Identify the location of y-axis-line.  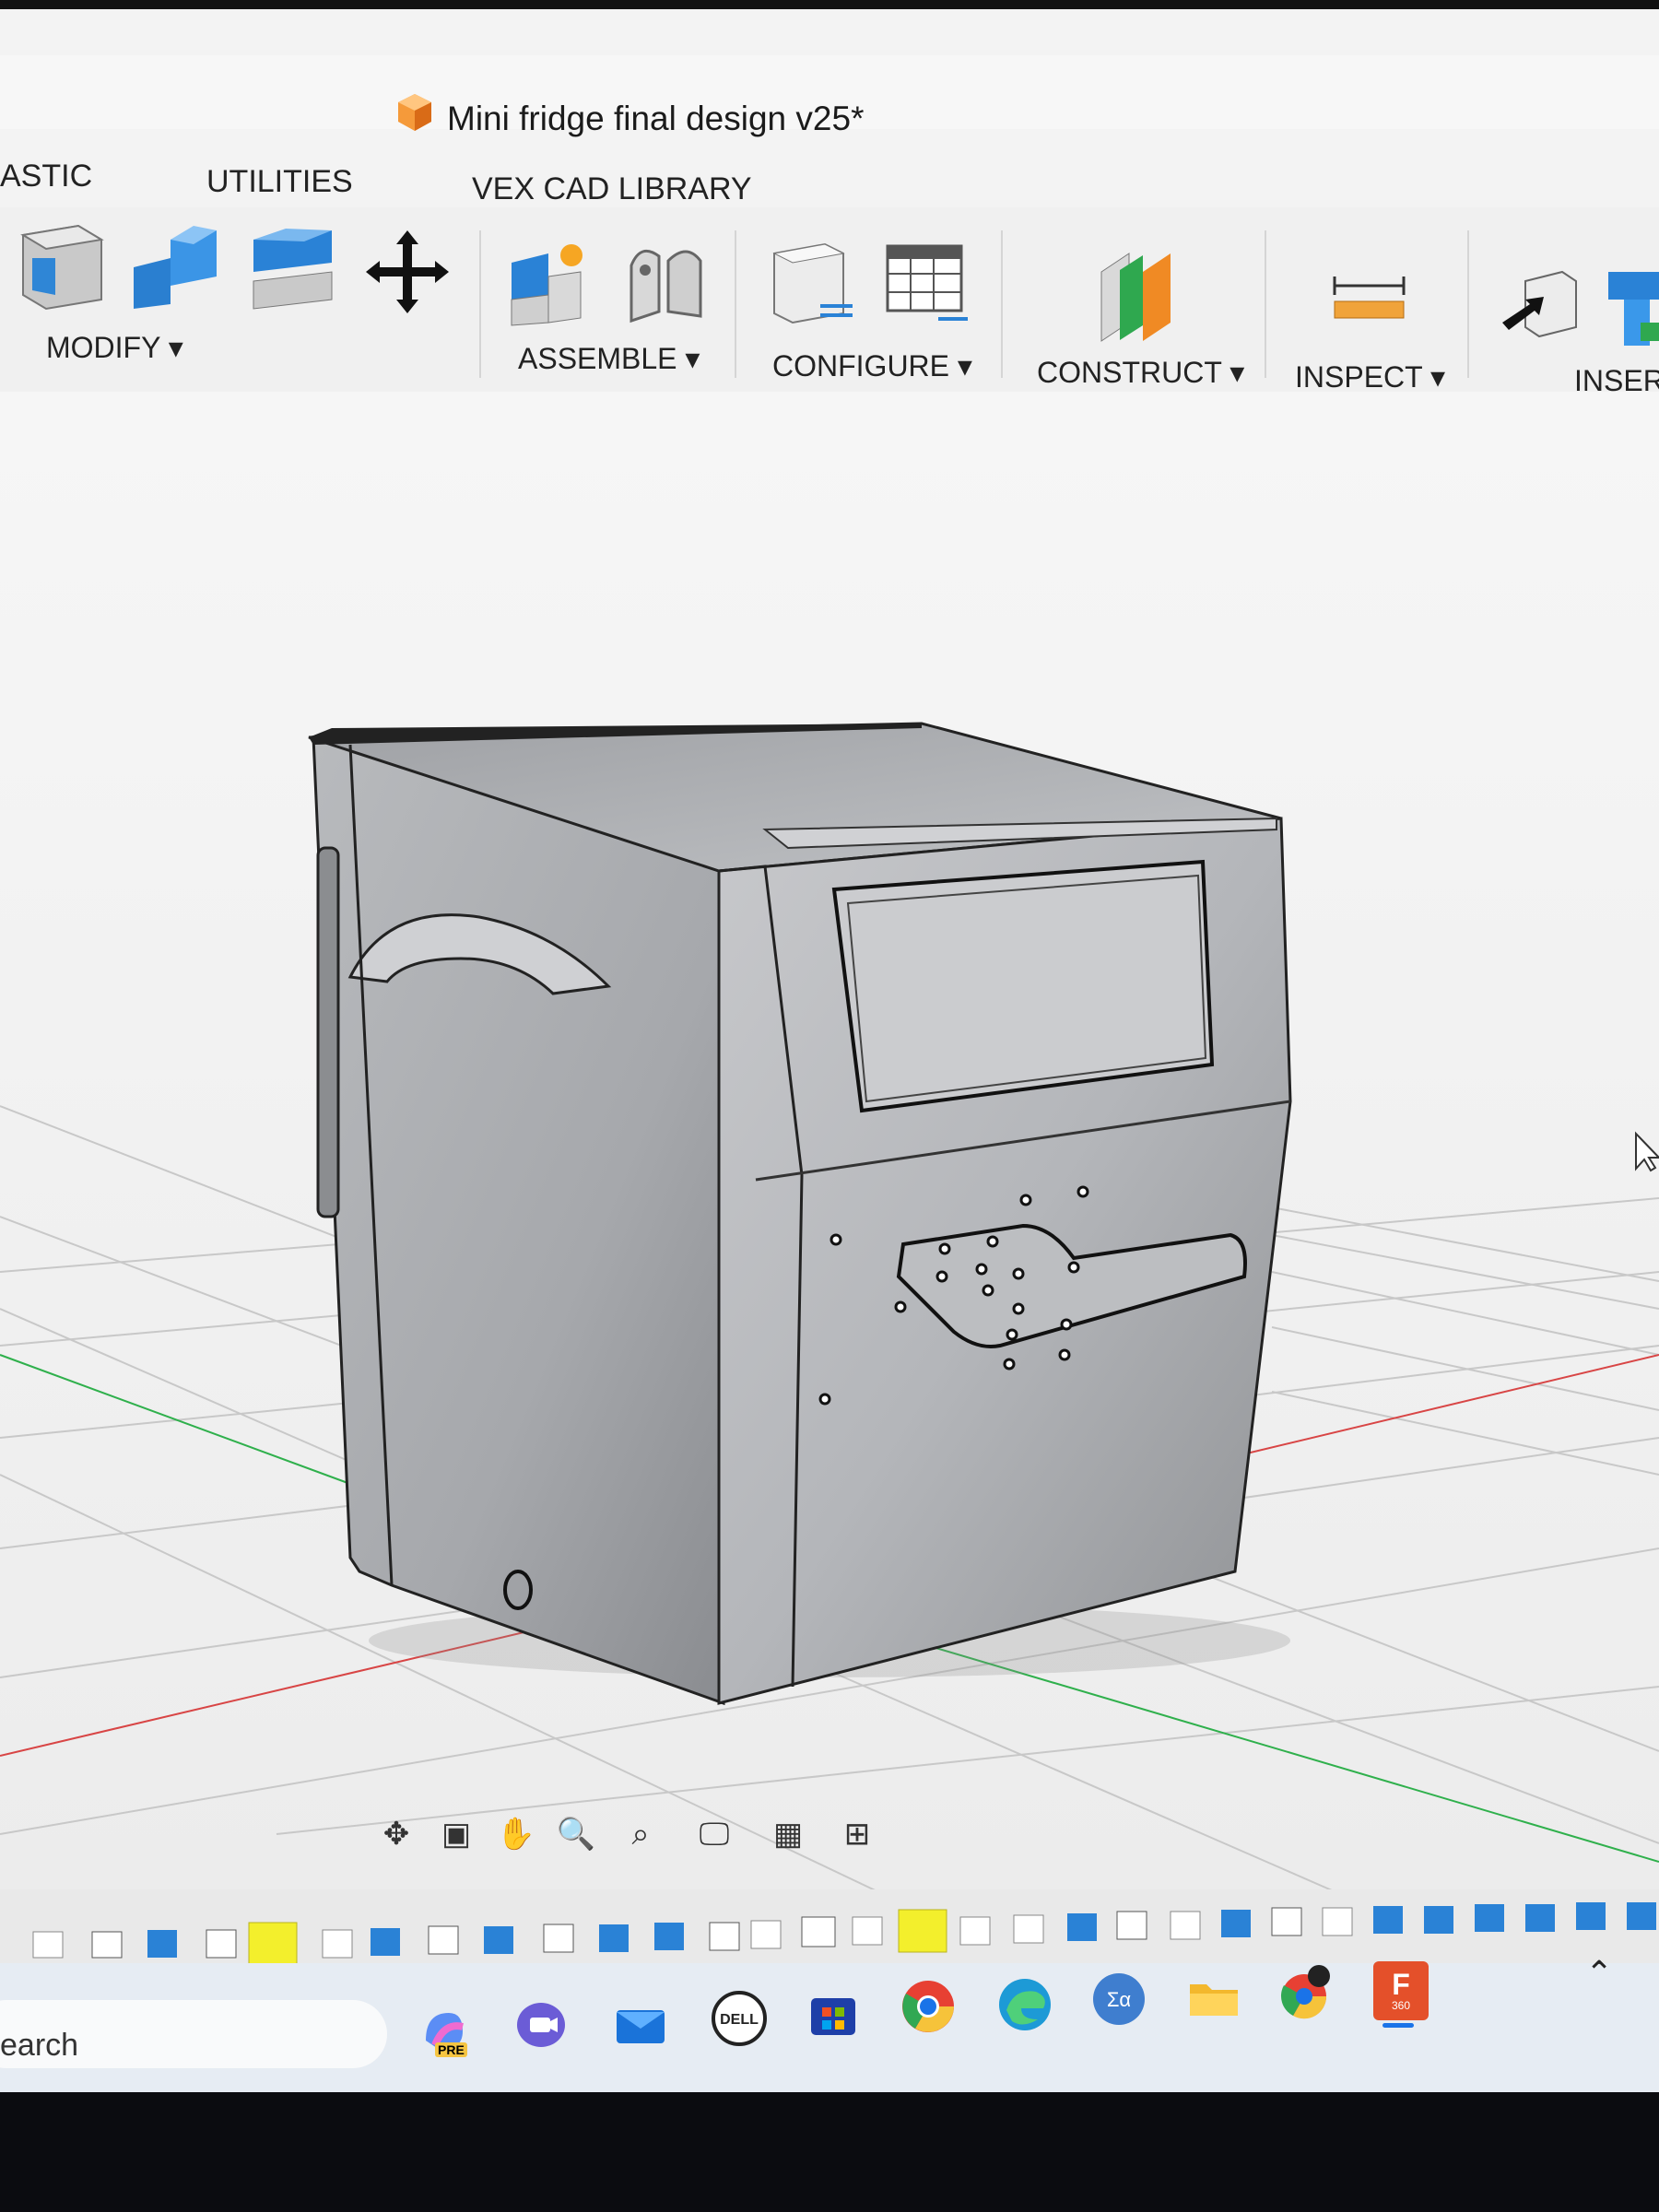
(175, 1419).